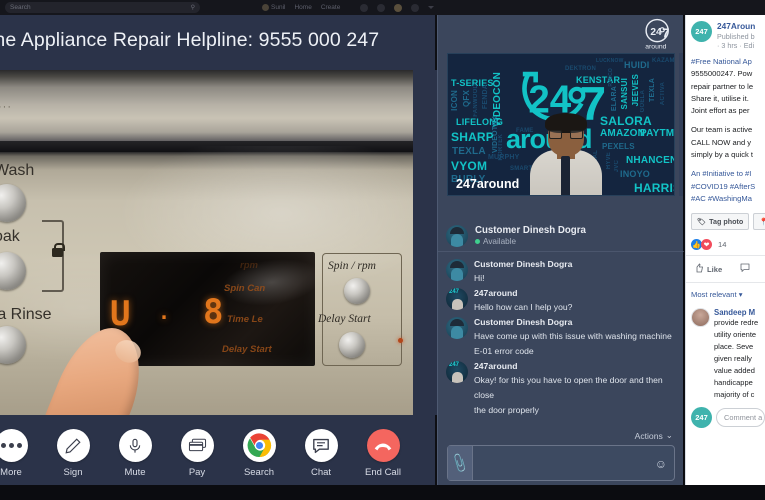  What do you see at coordinates (573, 463) in the screenshot?
I see `chat-message-input` at bounding box center [573, 463].